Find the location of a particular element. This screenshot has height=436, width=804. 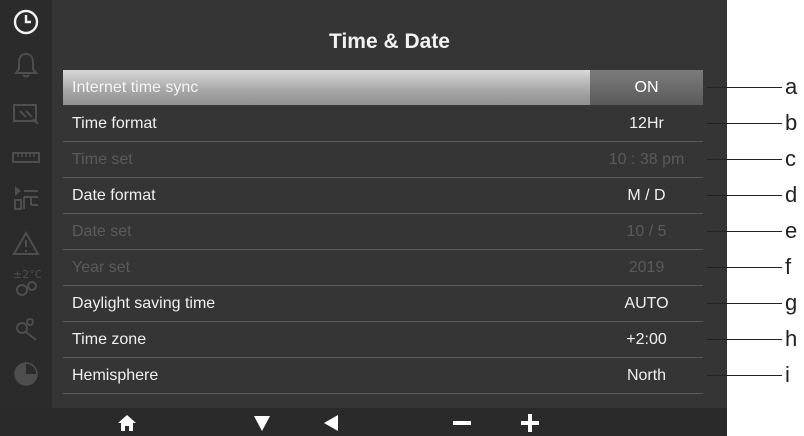

down-arrow-icon is located at coordinates (262, 423).